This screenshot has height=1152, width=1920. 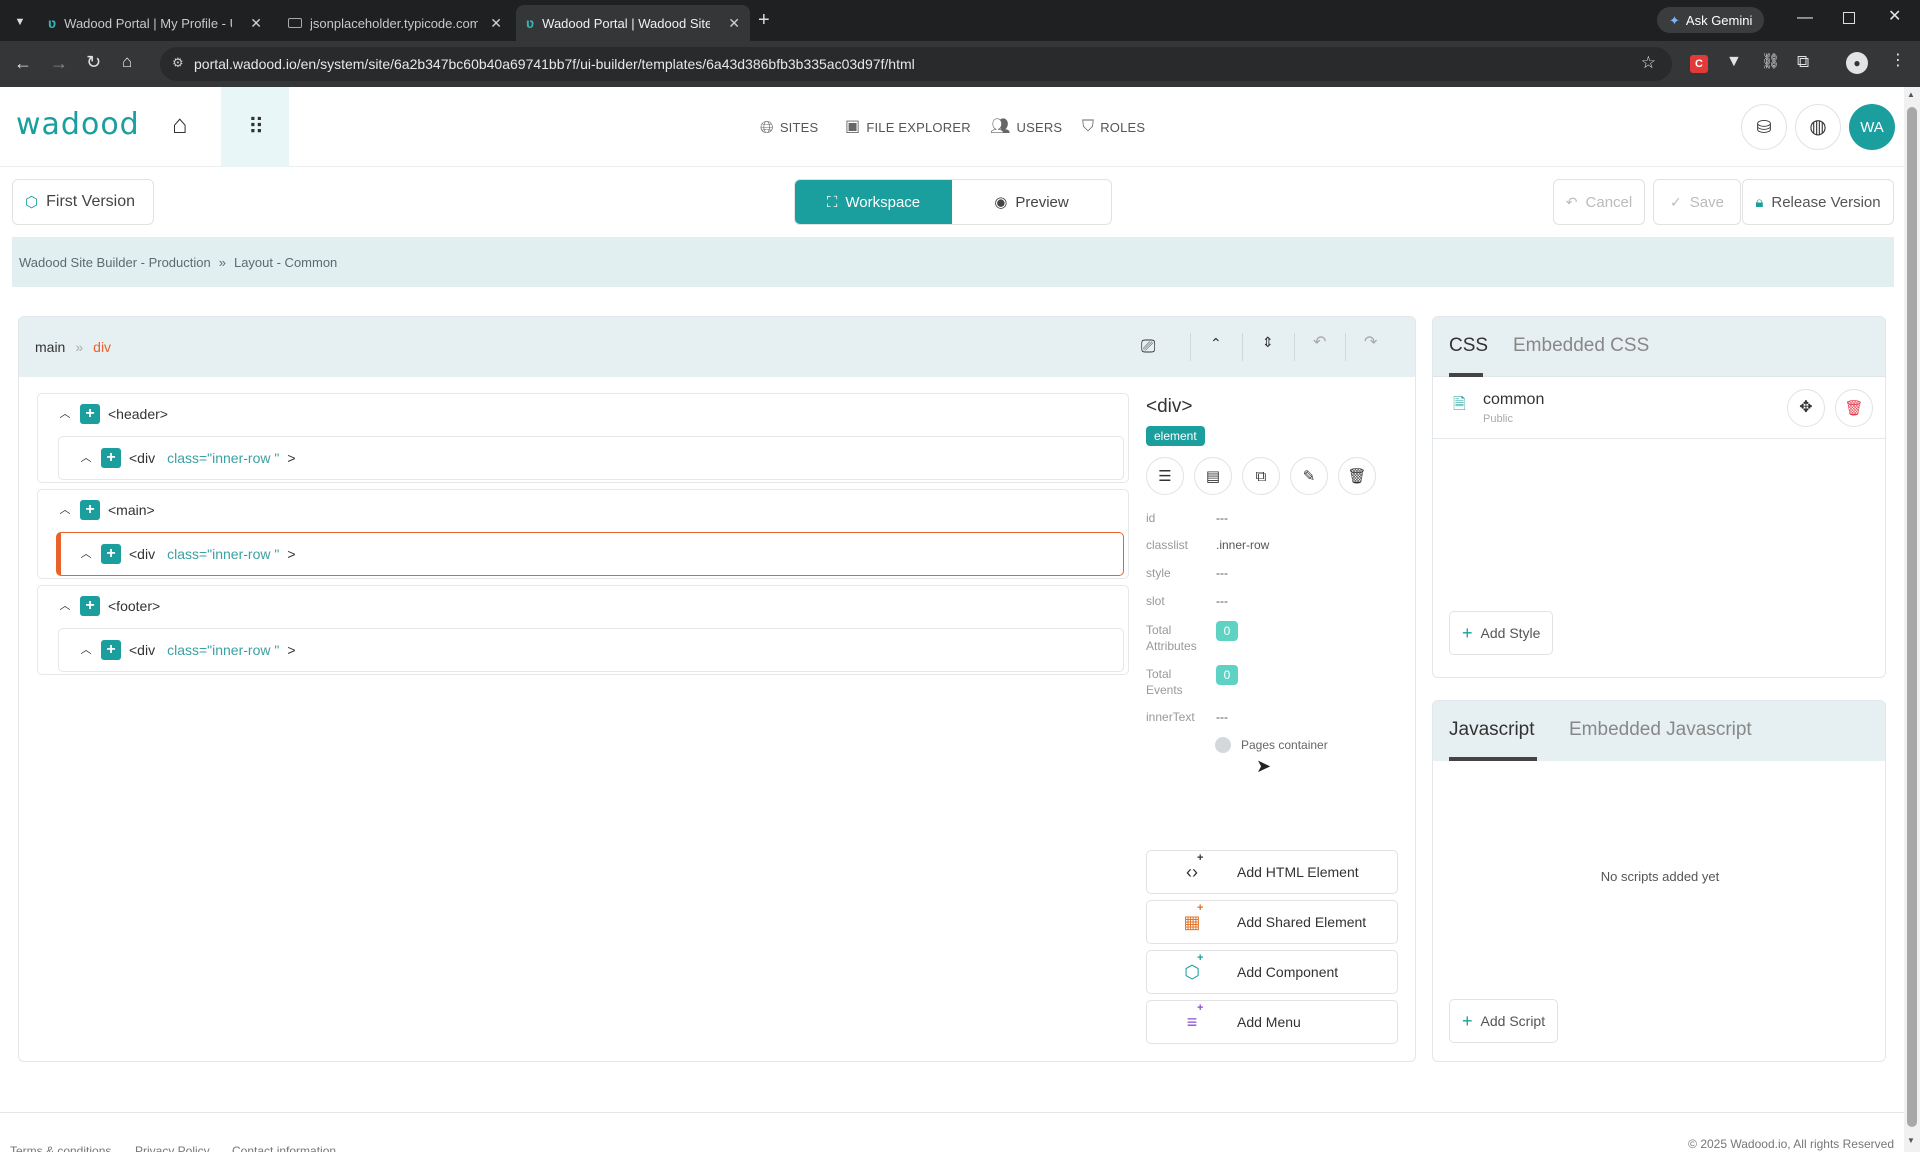 What do you see at coordinates (1659, 408) in the screenshot?
I see `css-item-common: 🗎︎ common Public ✥ 🗑︎` at bounding box center [1659, 408].